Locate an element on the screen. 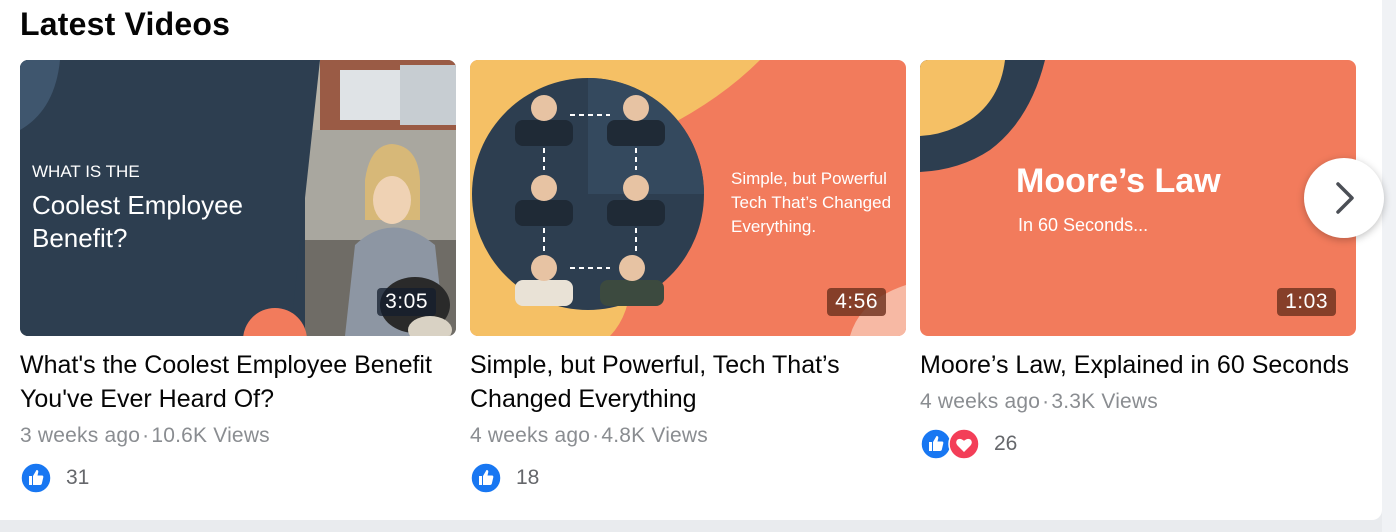 Image resolution: width=1396 pixels, height=532 pixels. reactions-row: 18 is located at coordinates (688, 478).